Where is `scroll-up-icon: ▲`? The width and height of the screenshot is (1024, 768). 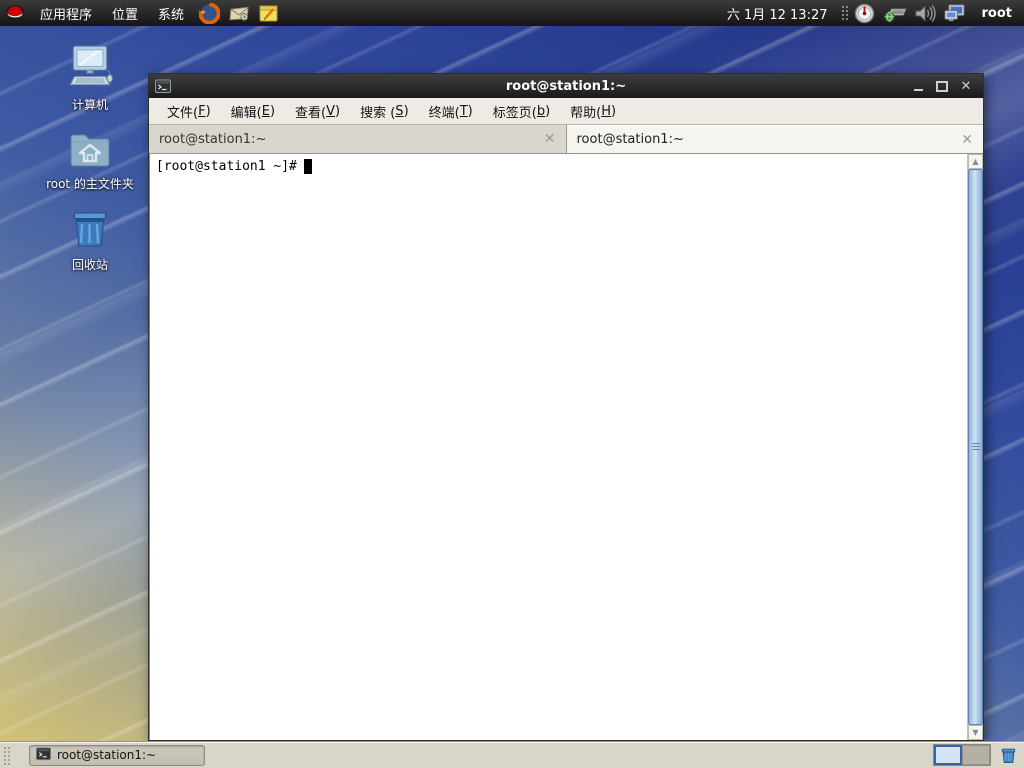 scroll-up-icon: ▲ is located at coordinates (975, 161).